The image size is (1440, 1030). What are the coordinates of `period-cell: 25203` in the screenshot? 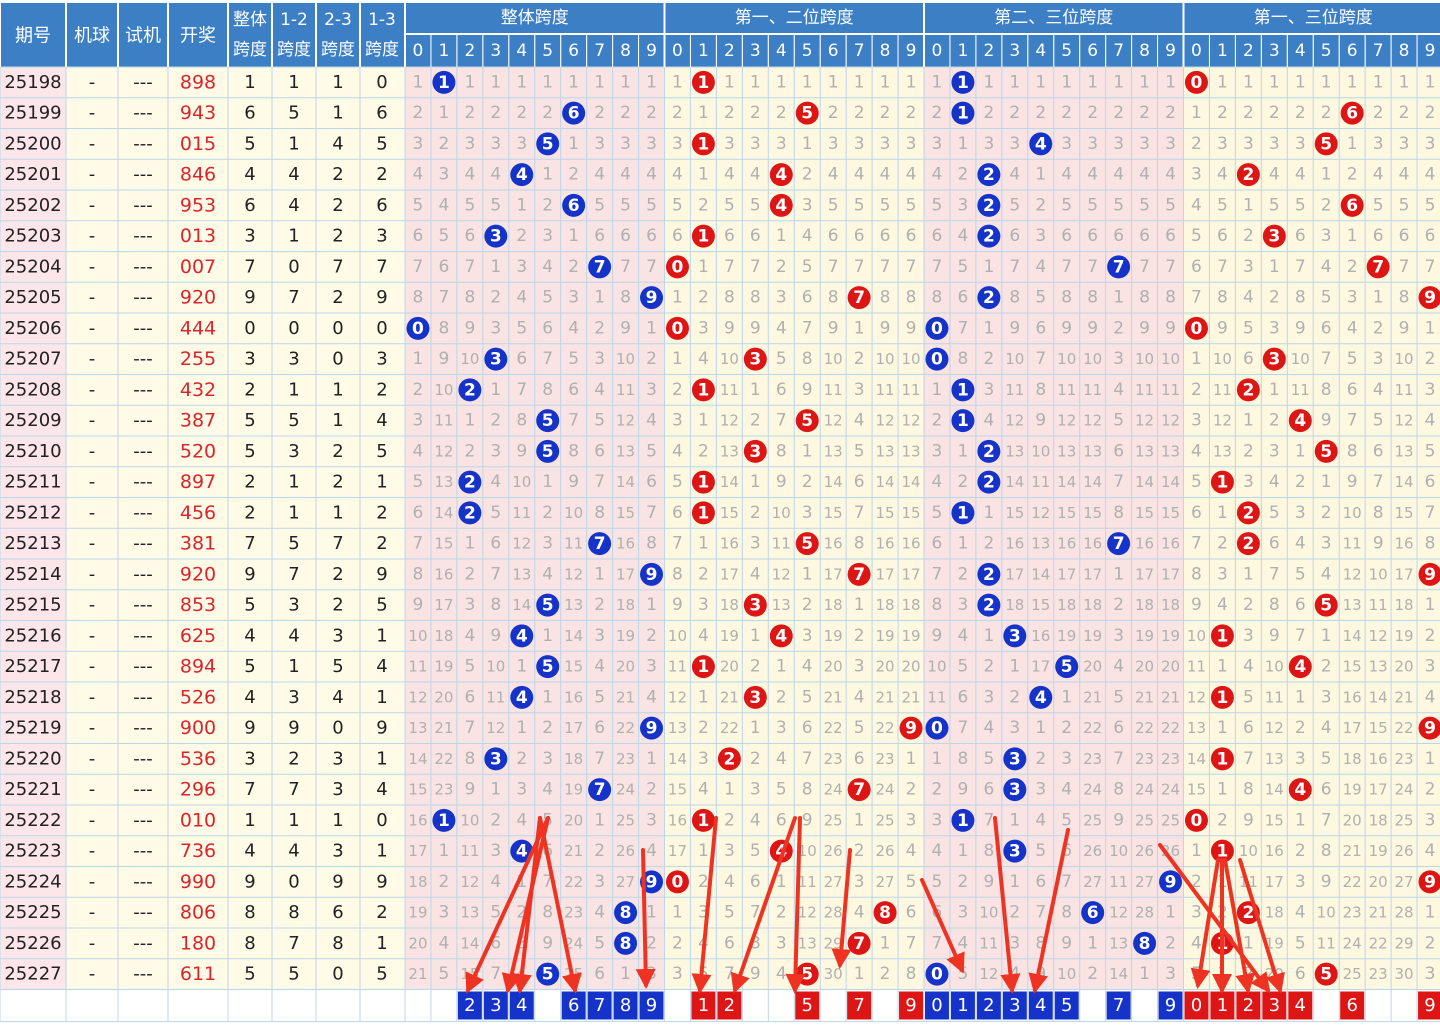 It's located at (32, 236).